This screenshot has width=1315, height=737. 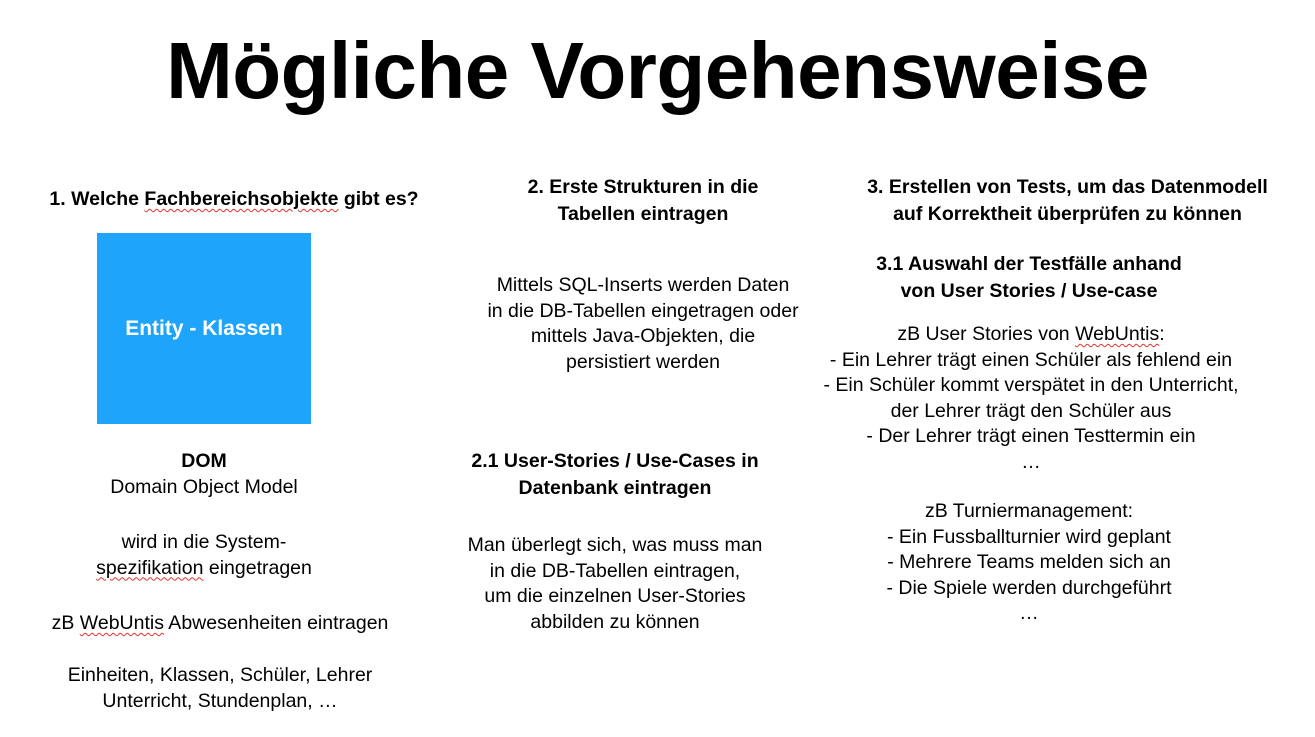 What do you see at coordinates (241, 199) in the screenshot?
I see `col1-heading-word: Fachbereichsobjekte` at bounding box center [241, 199].